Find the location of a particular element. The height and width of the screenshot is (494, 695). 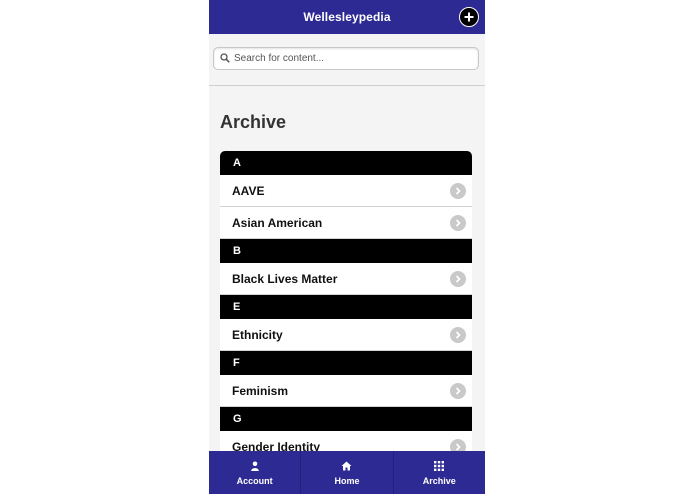

tab-archive: Archive is located at coordinates (439, 472).